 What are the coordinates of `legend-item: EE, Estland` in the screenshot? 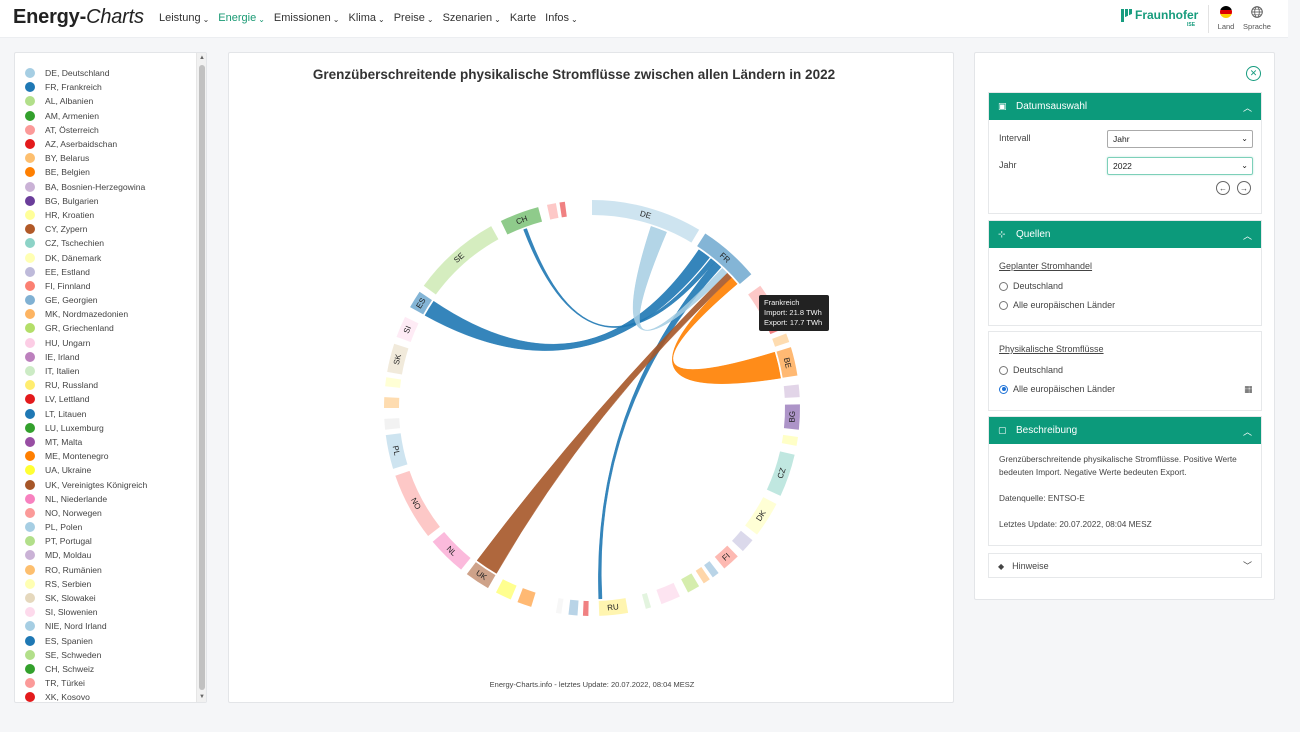 It's located at (86, 272).